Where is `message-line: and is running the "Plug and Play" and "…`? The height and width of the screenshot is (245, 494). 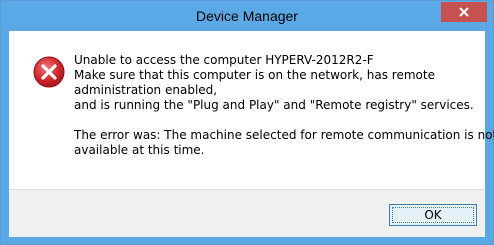
message-line: and is running the "Plug and Play" and "… is located at coordinates (274, 105).